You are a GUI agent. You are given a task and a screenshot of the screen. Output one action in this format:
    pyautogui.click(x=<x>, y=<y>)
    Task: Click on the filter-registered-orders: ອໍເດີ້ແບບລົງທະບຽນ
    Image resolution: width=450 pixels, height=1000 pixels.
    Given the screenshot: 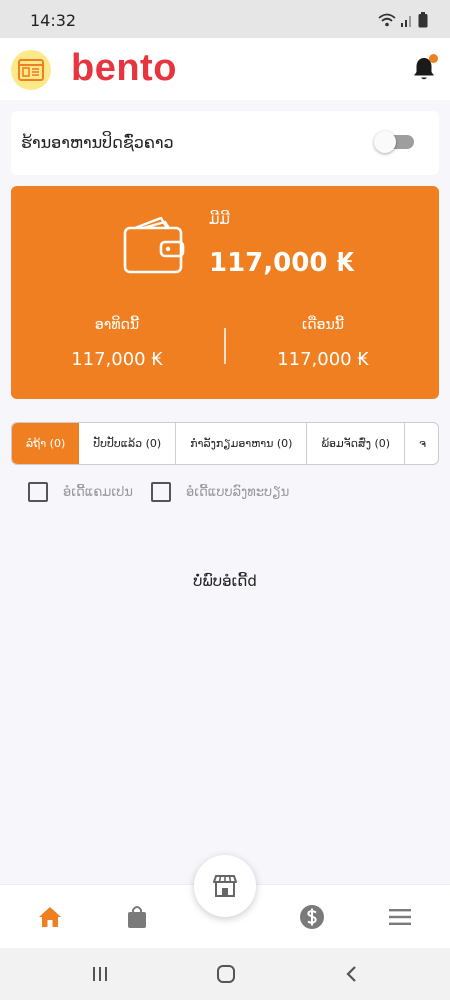 What is the action you would take?
    pyautogui.click(x=220, y=492)
    